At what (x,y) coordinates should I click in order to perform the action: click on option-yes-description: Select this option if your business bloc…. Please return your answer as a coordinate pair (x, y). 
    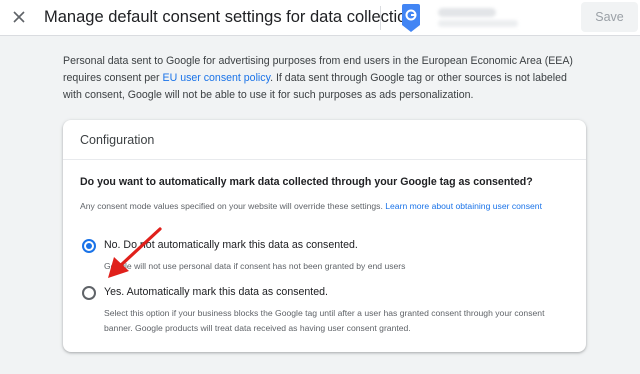
    Looking at the image, I should click on (324, 320).